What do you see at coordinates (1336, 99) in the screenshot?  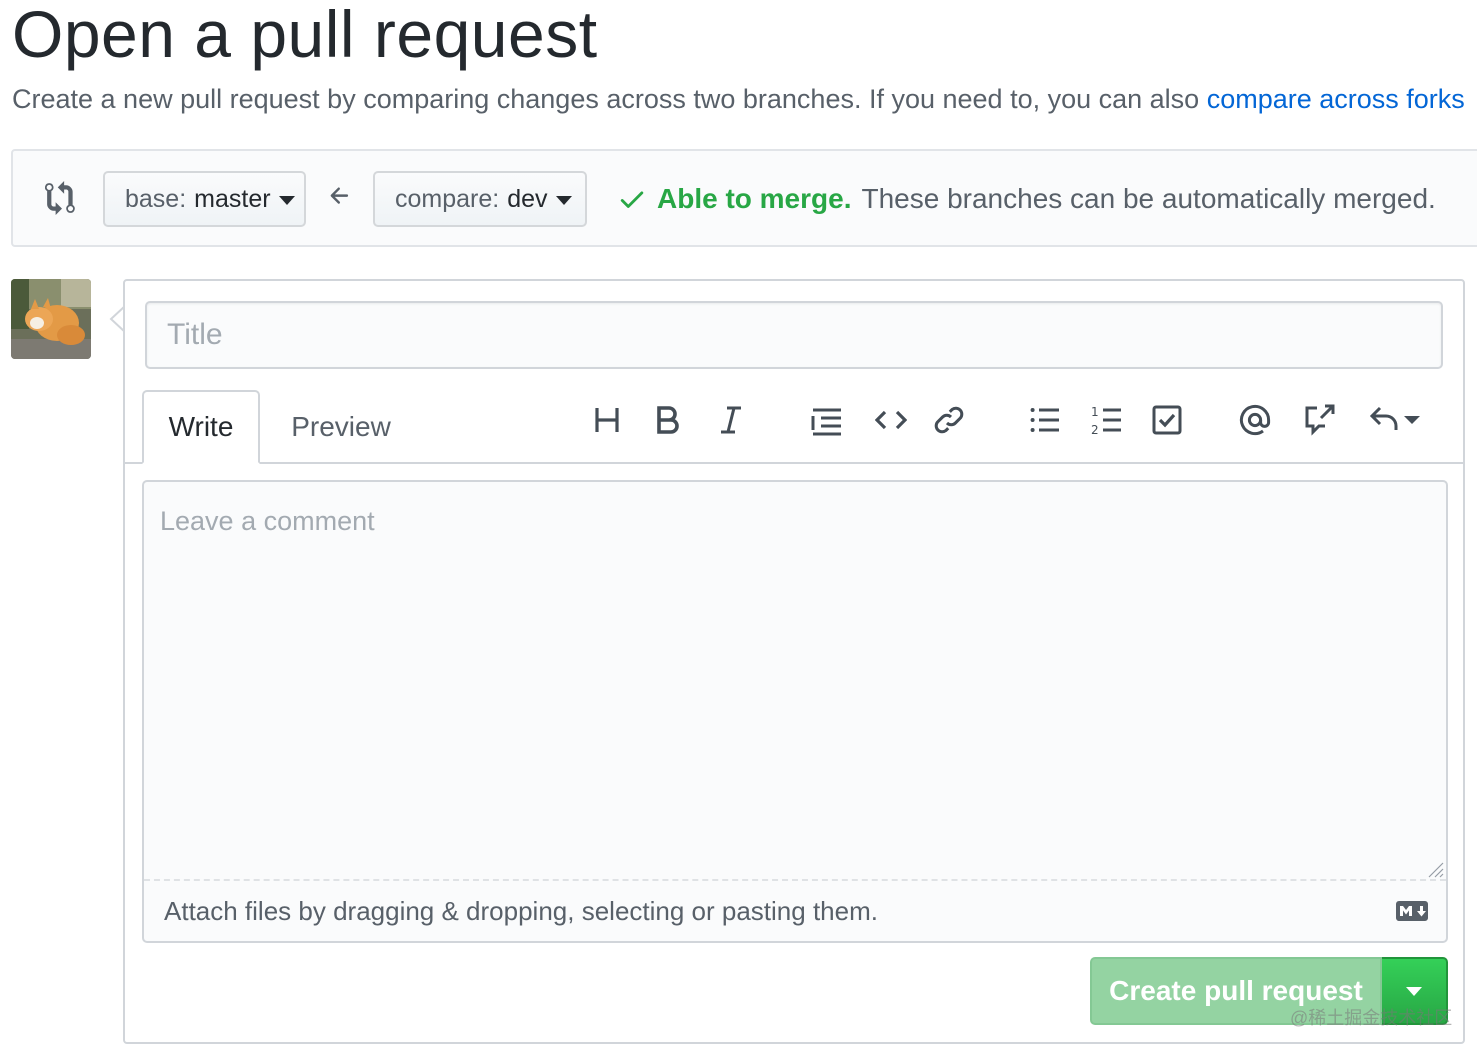 I see `compare-across-forks-link: compare across forks` at bounding box center [1336, 99].